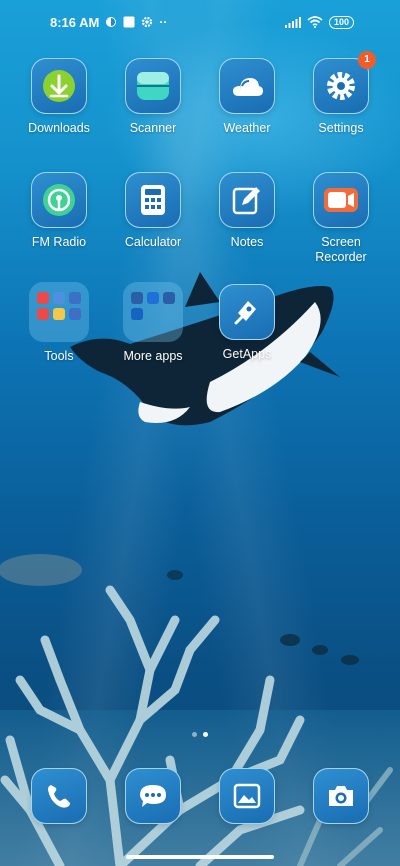  I want to click on weather-icon, so click(247, 86).